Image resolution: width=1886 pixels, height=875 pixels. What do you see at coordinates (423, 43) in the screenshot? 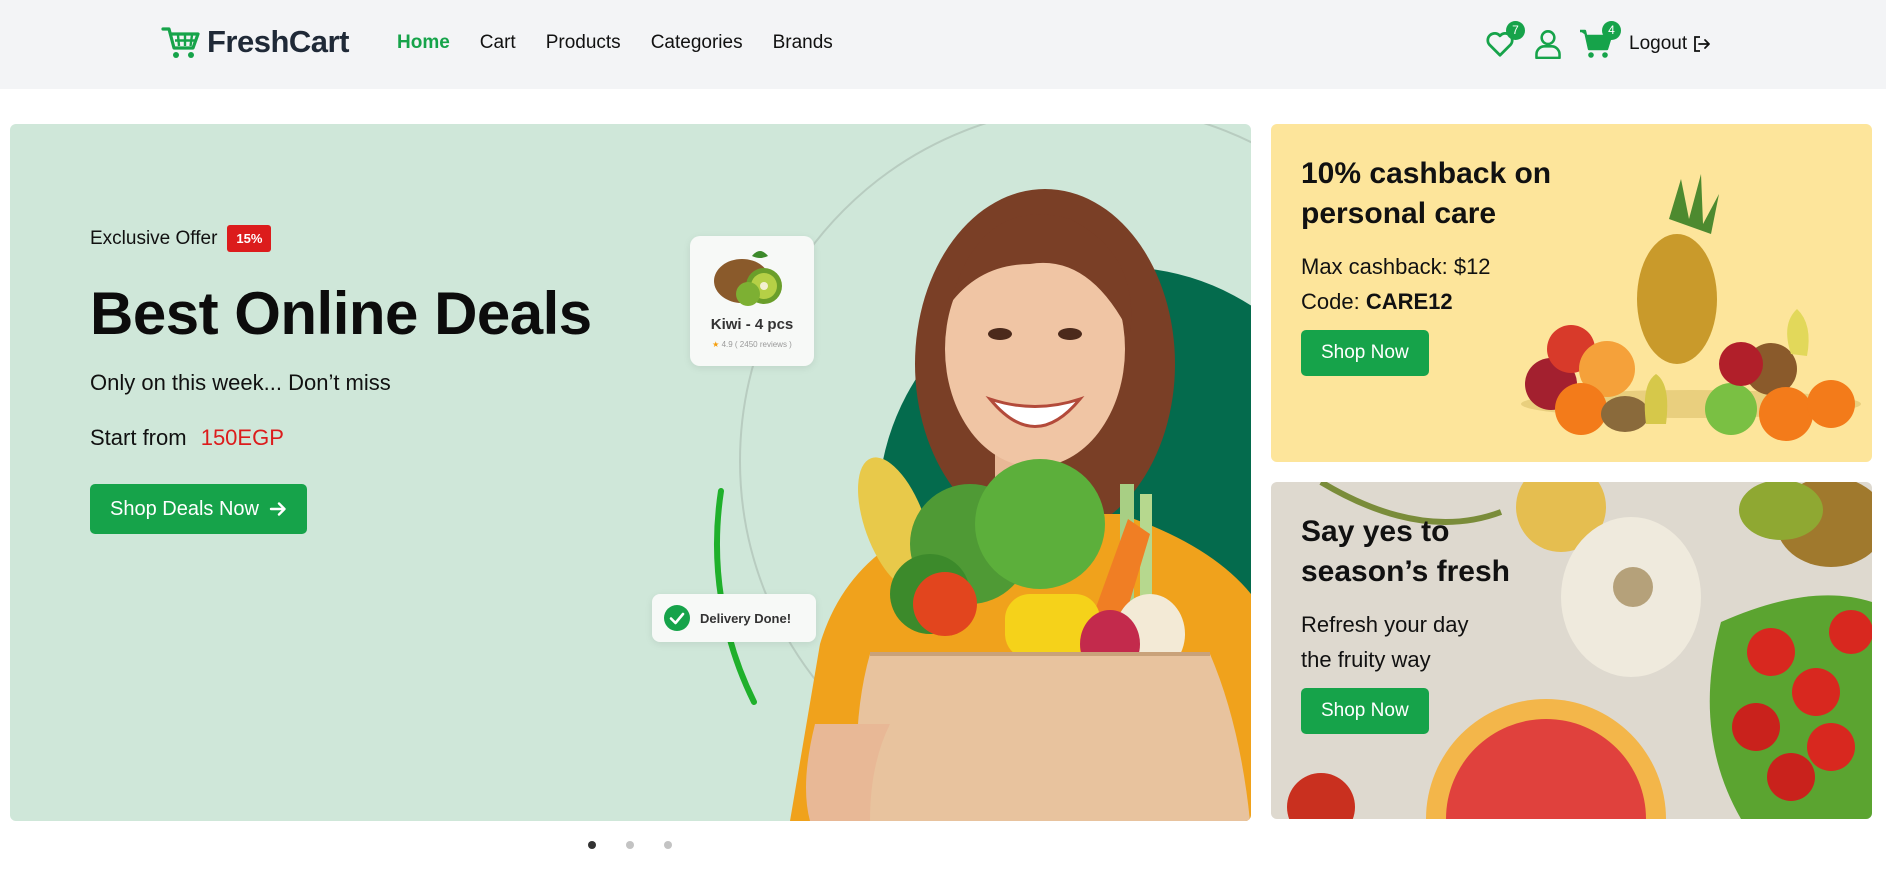
I see `nav-link-home: Home` at bounding box center [423, 43].